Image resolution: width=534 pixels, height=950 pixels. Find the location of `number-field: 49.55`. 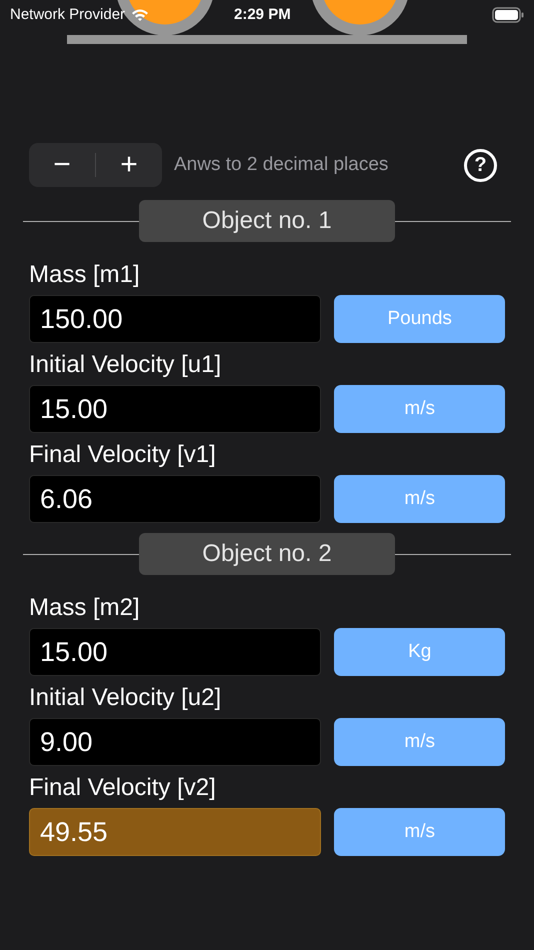

number-field: 49.55 is located at coordinates (175, 832).